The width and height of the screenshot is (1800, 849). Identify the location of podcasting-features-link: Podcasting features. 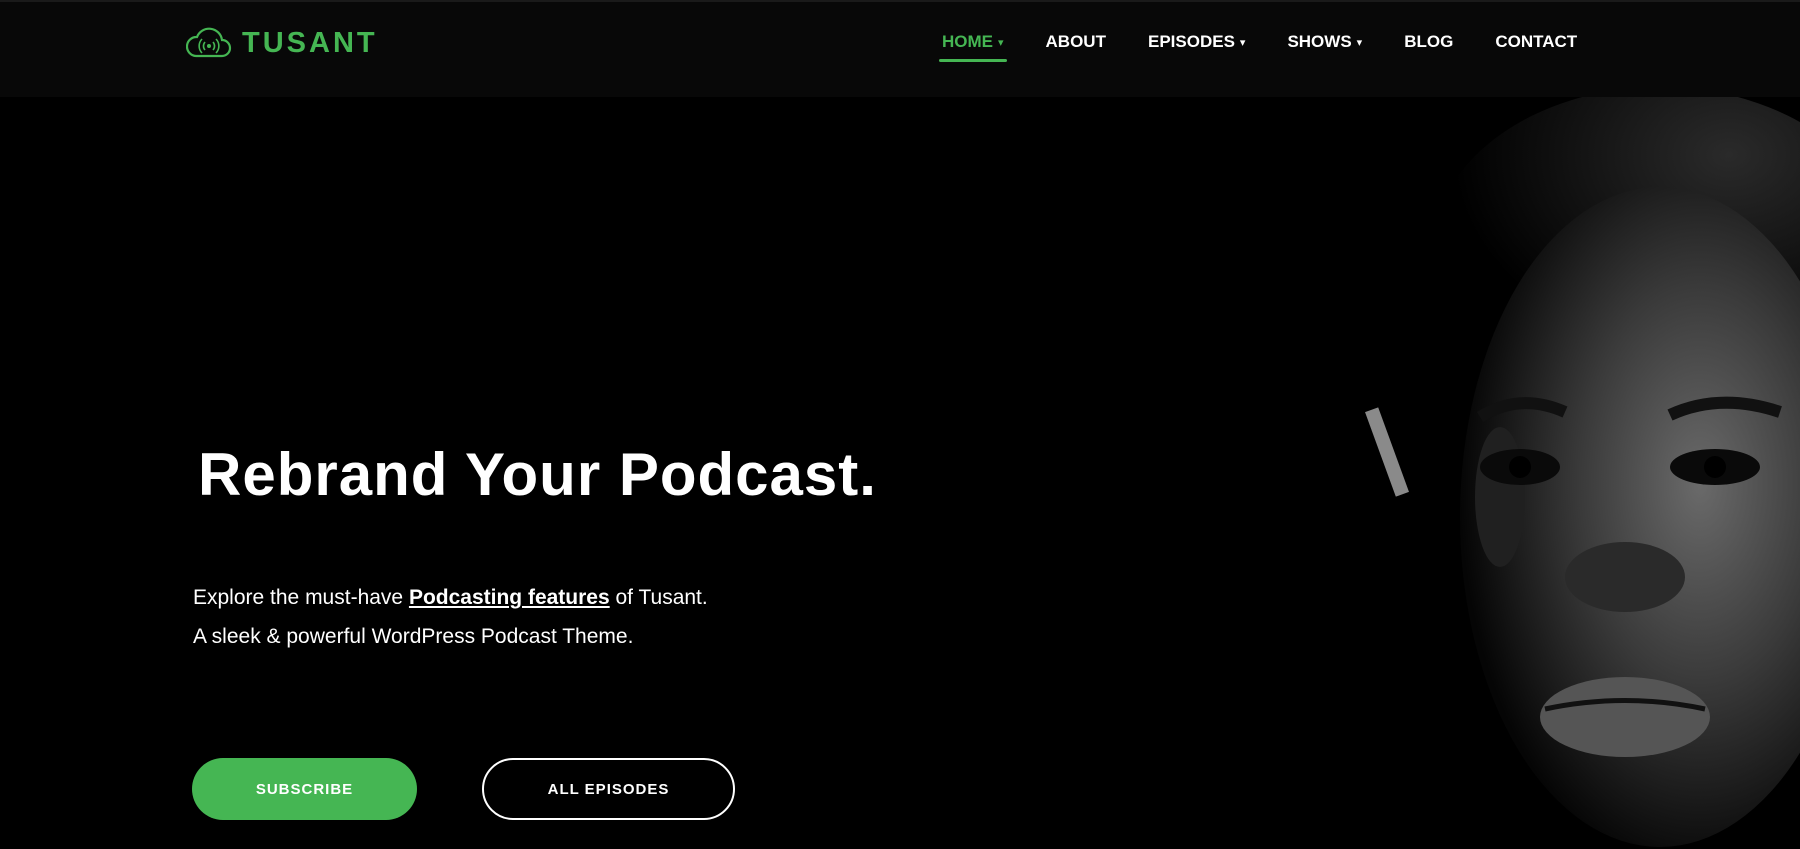
(509, 597).